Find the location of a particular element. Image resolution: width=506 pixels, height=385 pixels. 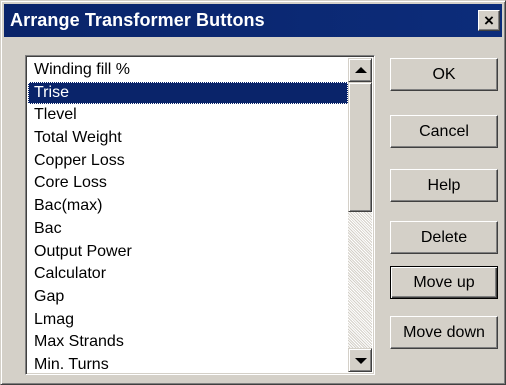

scroll-down-button is located at coordinates (360, 360).